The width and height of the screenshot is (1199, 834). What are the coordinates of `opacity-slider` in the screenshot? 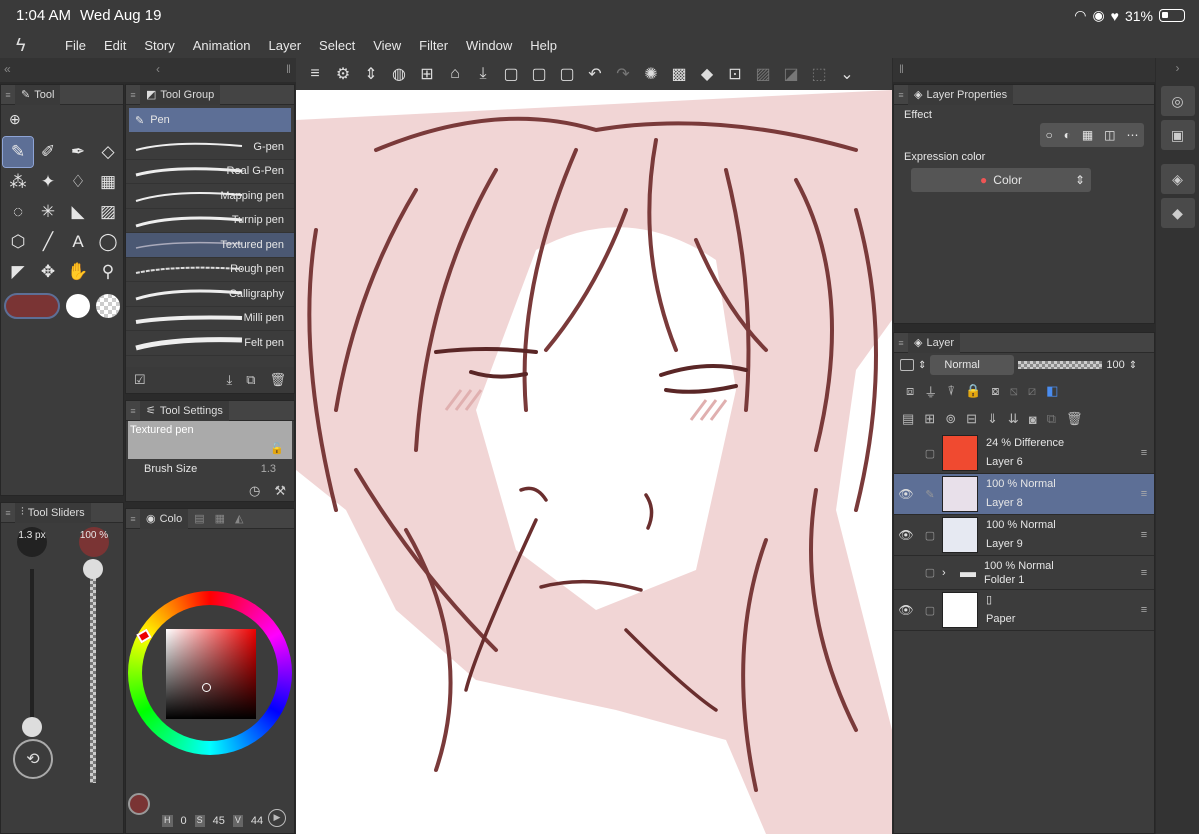 It's located at (93, 676).